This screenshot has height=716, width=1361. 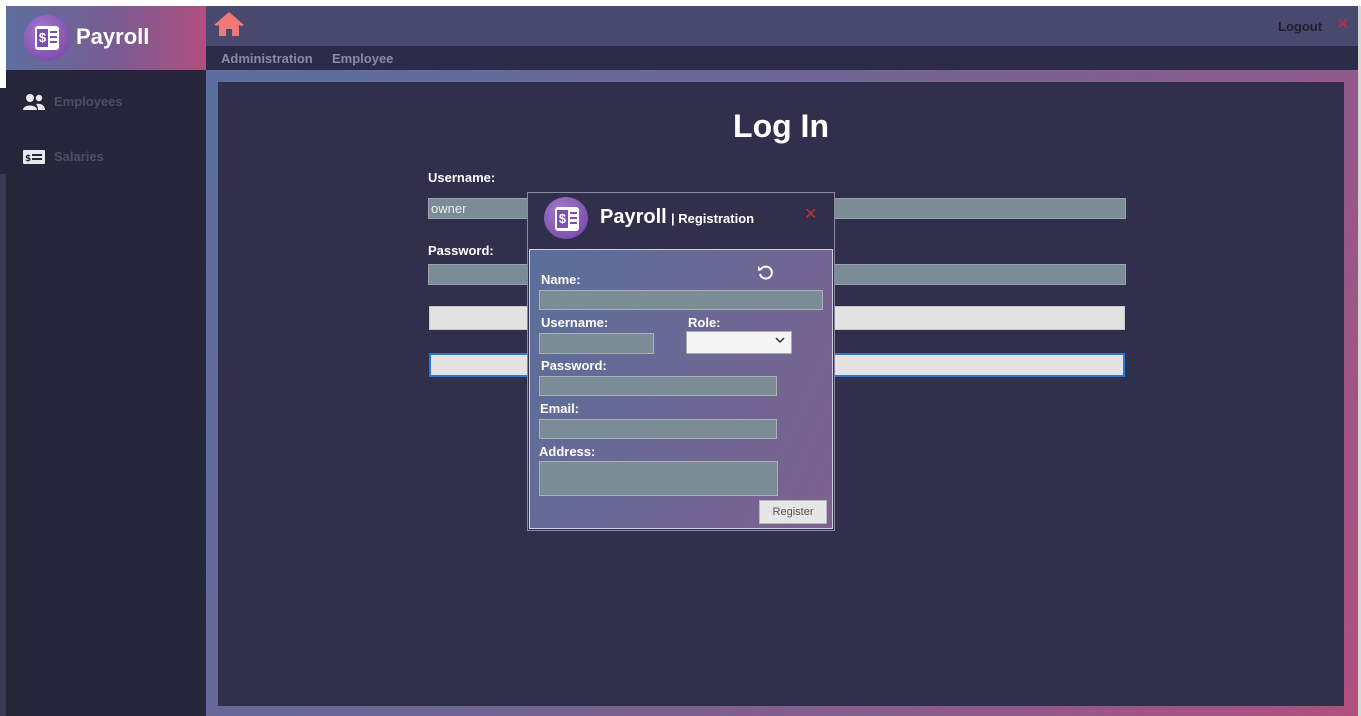 What do you see at coordinates (704, 322) in the screenshot?
I see `role-label: Role:` at bounding box center [704, 322].